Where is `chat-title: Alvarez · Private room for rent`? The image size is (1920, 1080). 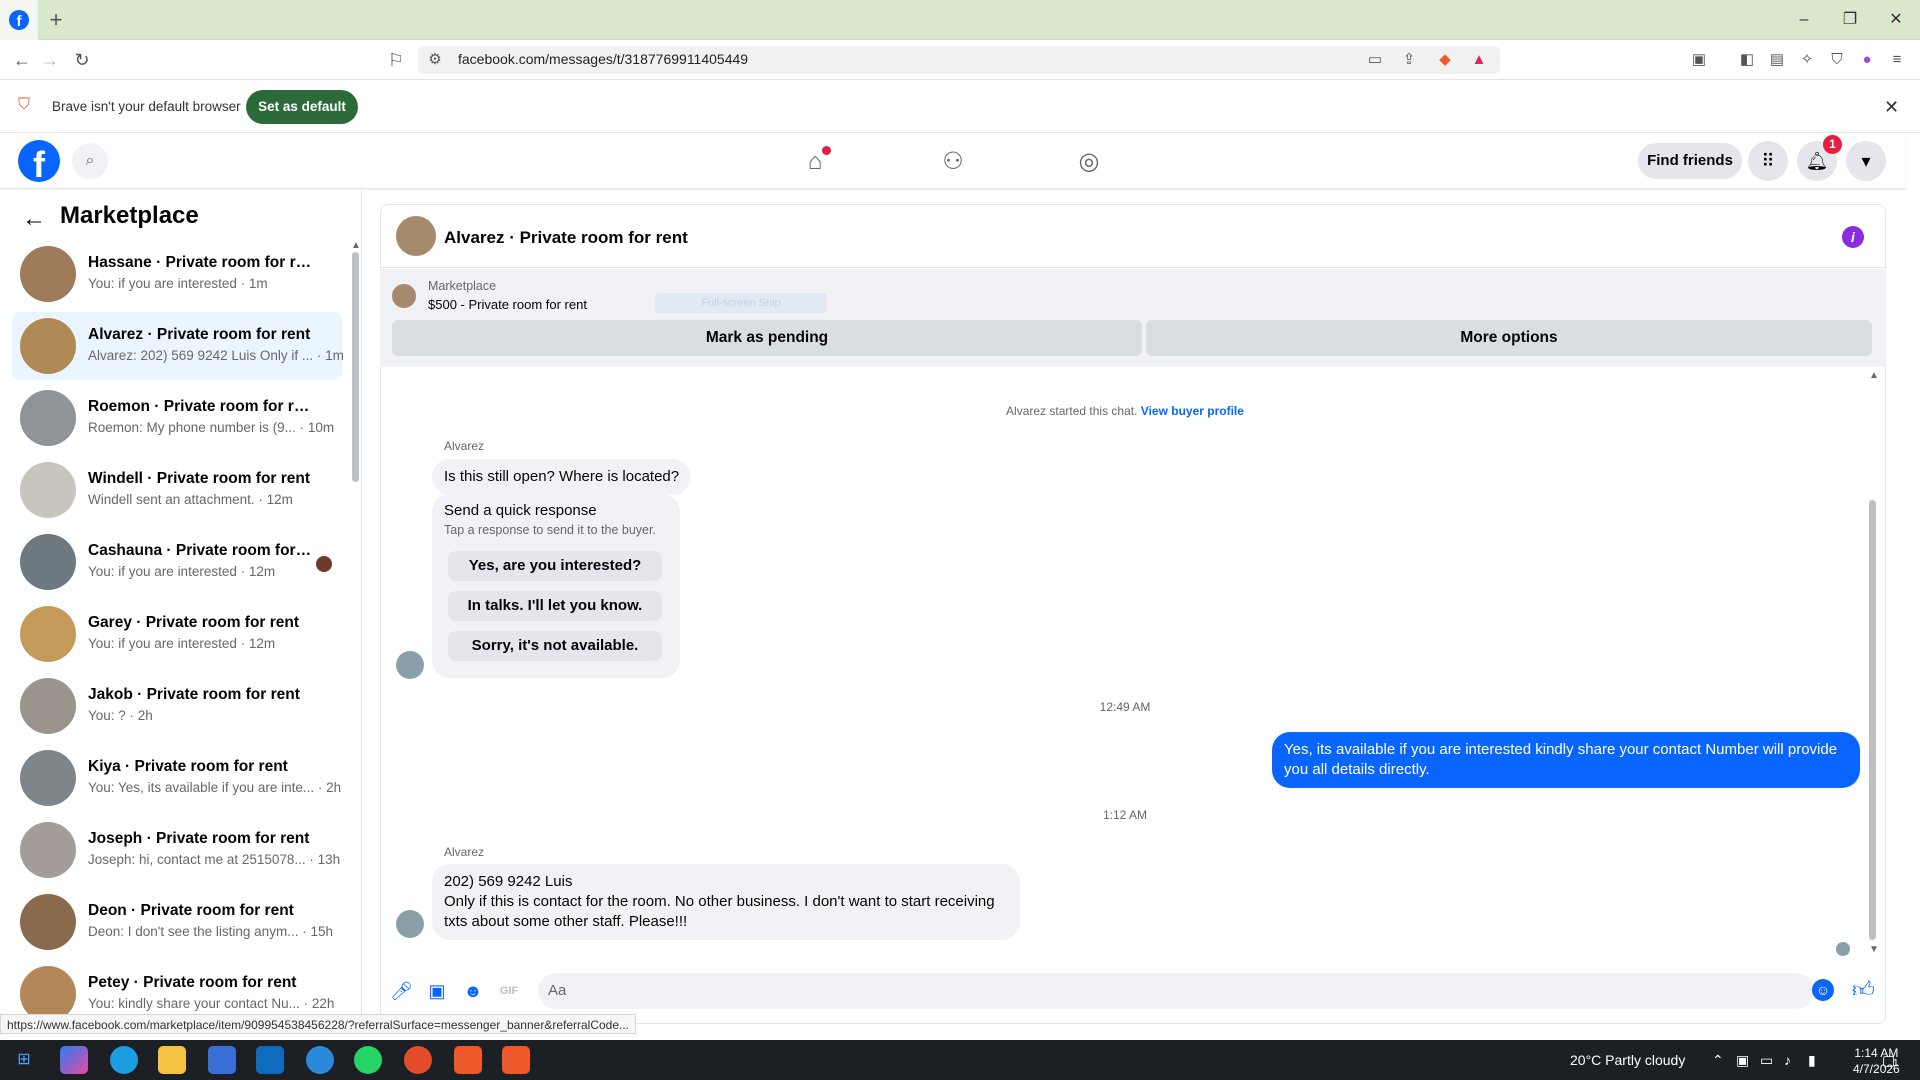
chat-title: Alvarez · Private room for rent is located at coordinates (566, 238).